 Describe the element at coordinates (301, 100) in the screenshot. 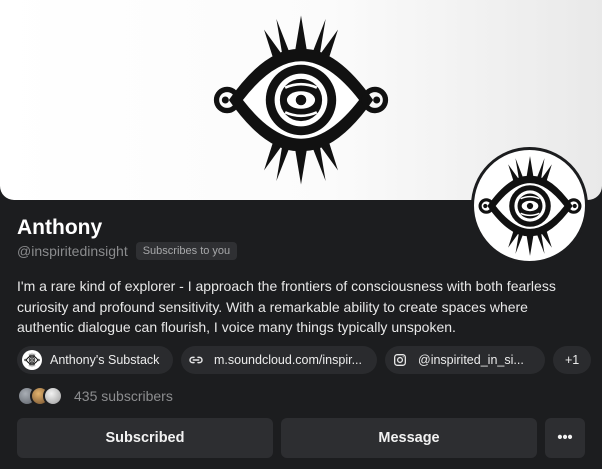

I see `banner-eye-logo` at that location.